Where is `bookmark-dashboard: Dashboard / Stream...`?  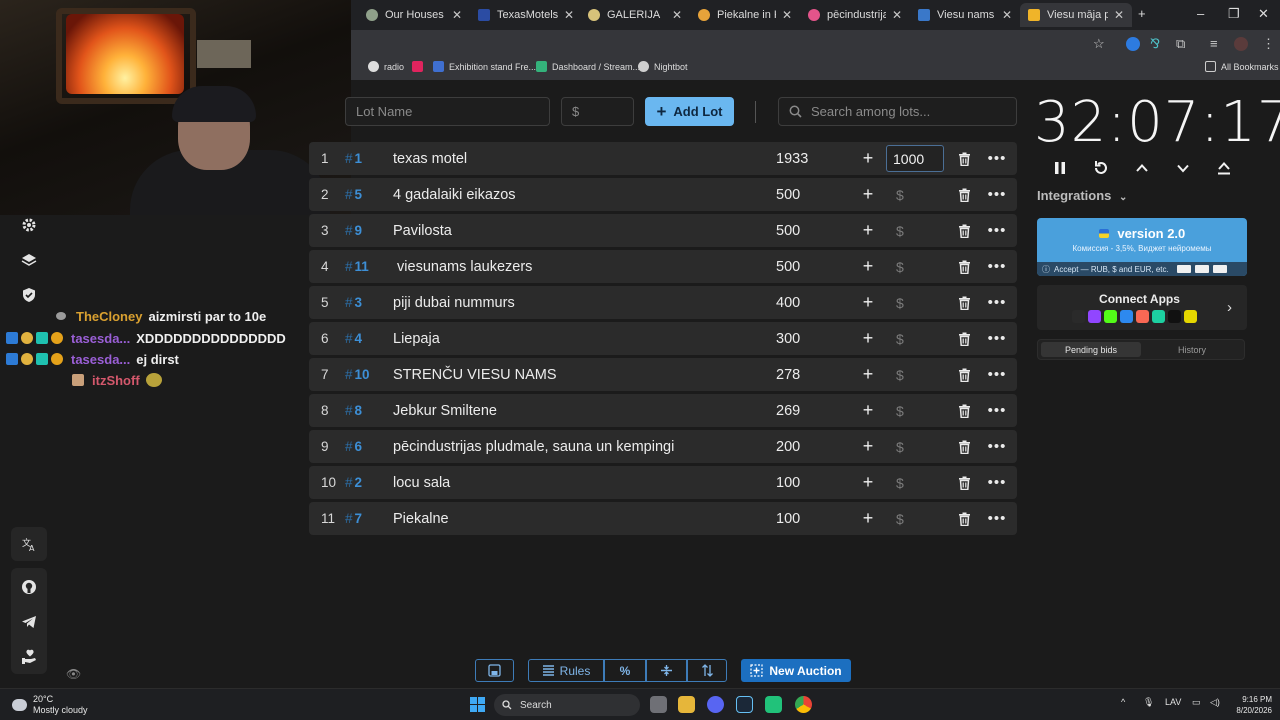
bookmark-dashboard: Dashboard / Stream... is located at coordinates (588, 66).